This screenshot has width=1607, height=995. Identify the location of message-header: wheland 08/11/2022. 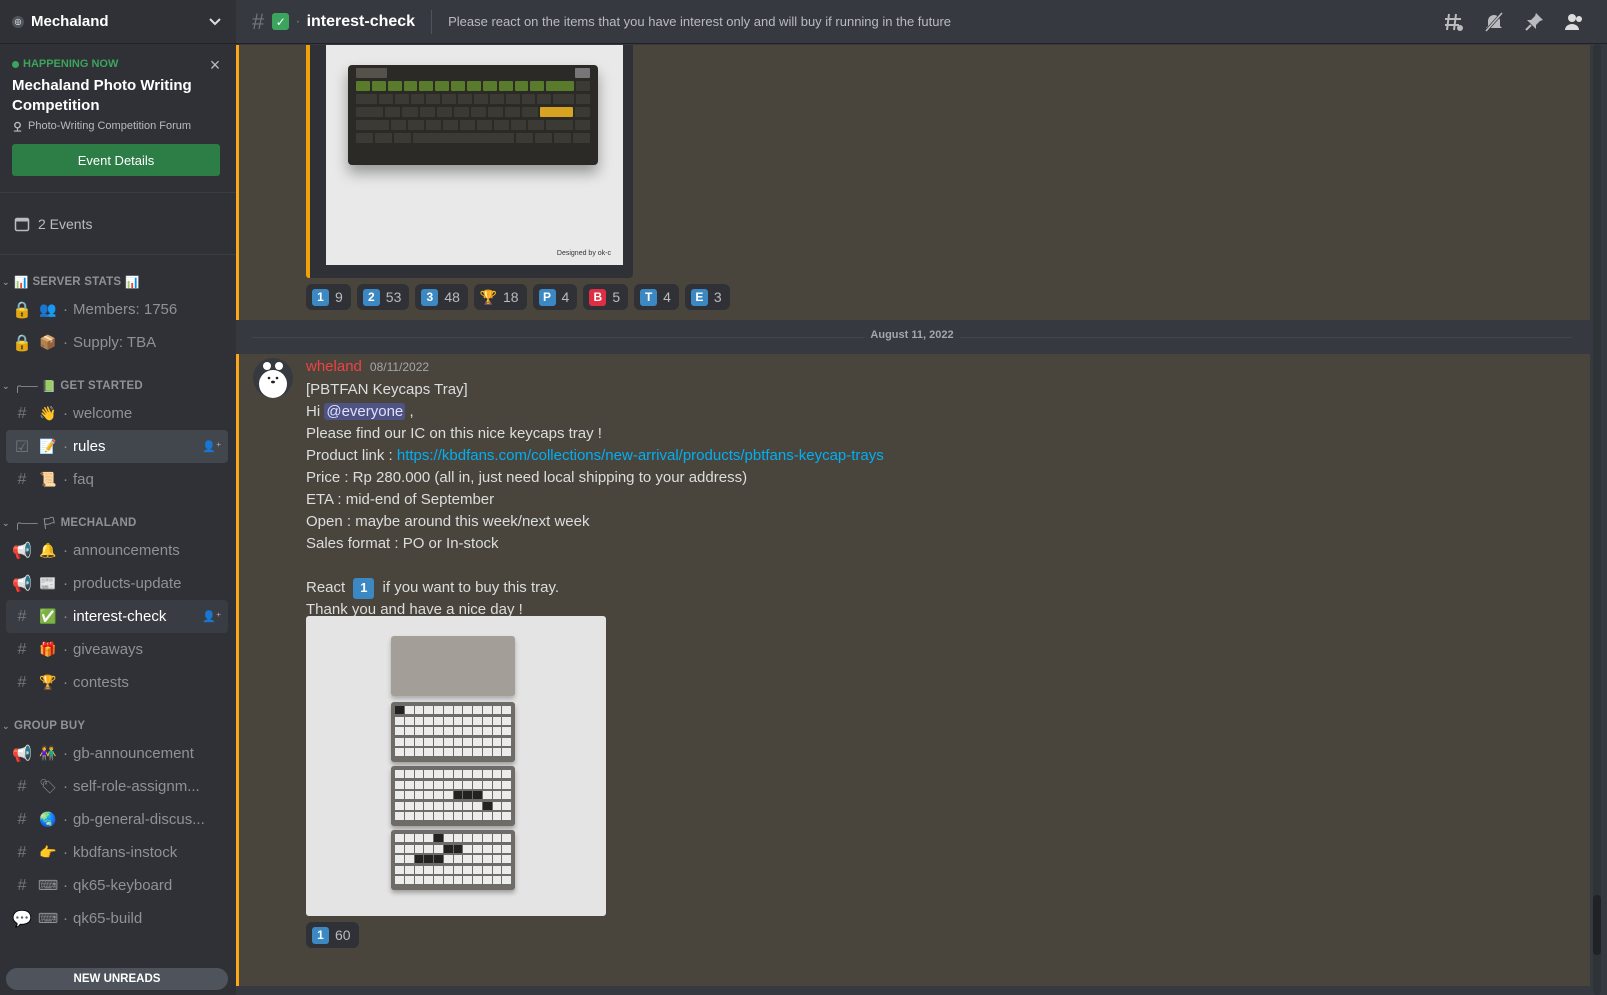
(367, 366).